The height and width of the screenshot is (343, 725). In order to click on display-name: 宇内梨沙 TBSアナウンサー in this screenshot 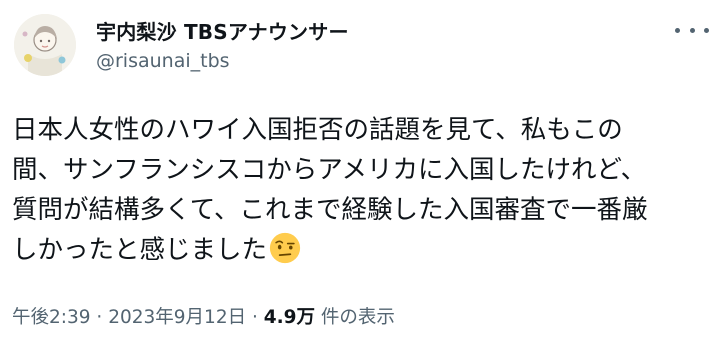, I will do `click(222, 30)`.